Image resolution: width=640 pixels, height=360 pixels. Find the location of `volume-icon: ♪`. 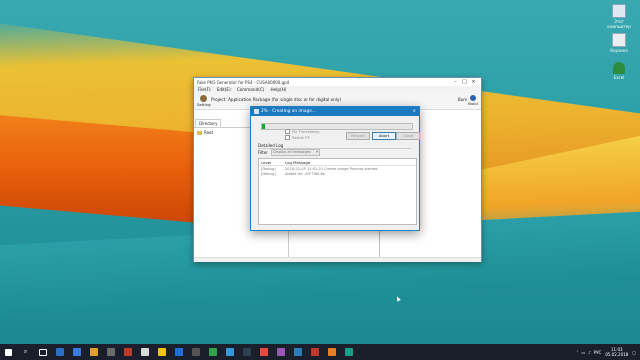

volume-icon: ♪ is located at coordinates (589, 352).